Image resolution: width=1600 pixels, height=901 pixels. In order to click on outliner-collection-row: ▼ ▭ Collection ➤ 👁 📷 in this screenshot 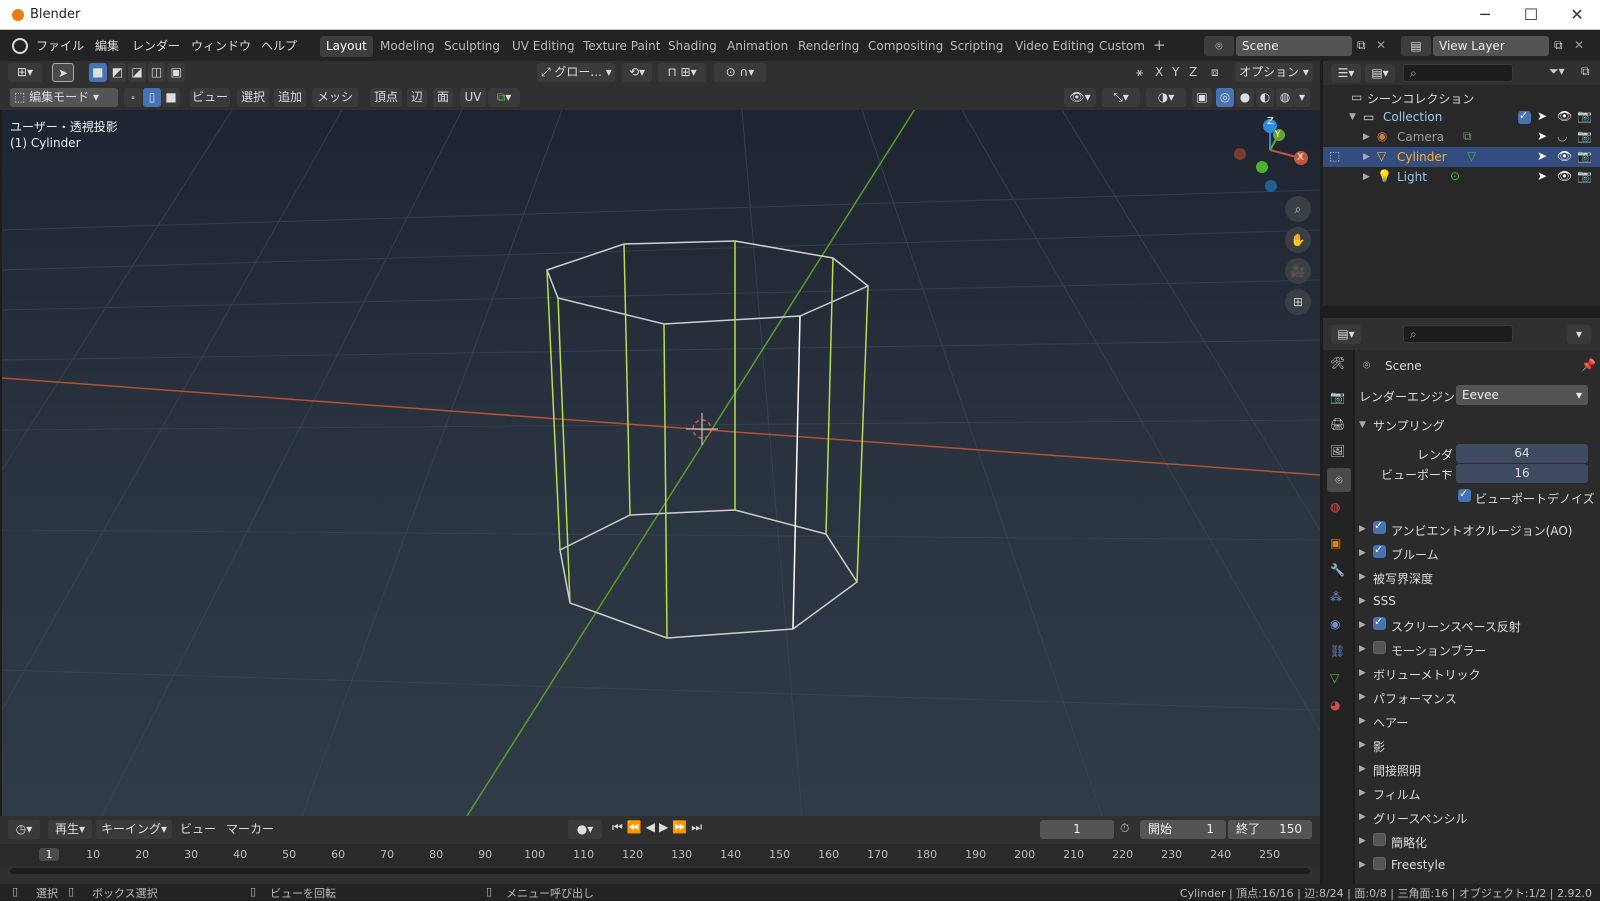, I will do `click(1461, 117)`.